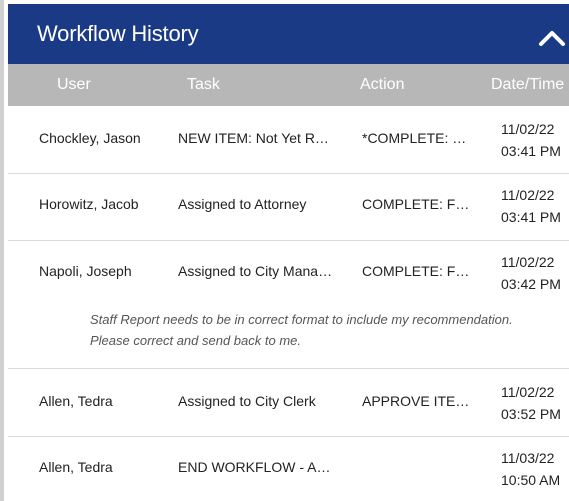  Describe the element at coordinates (535, 273) in the screenshot. I see `row-datetime: 11/02/22 03:42 PM` at that location.